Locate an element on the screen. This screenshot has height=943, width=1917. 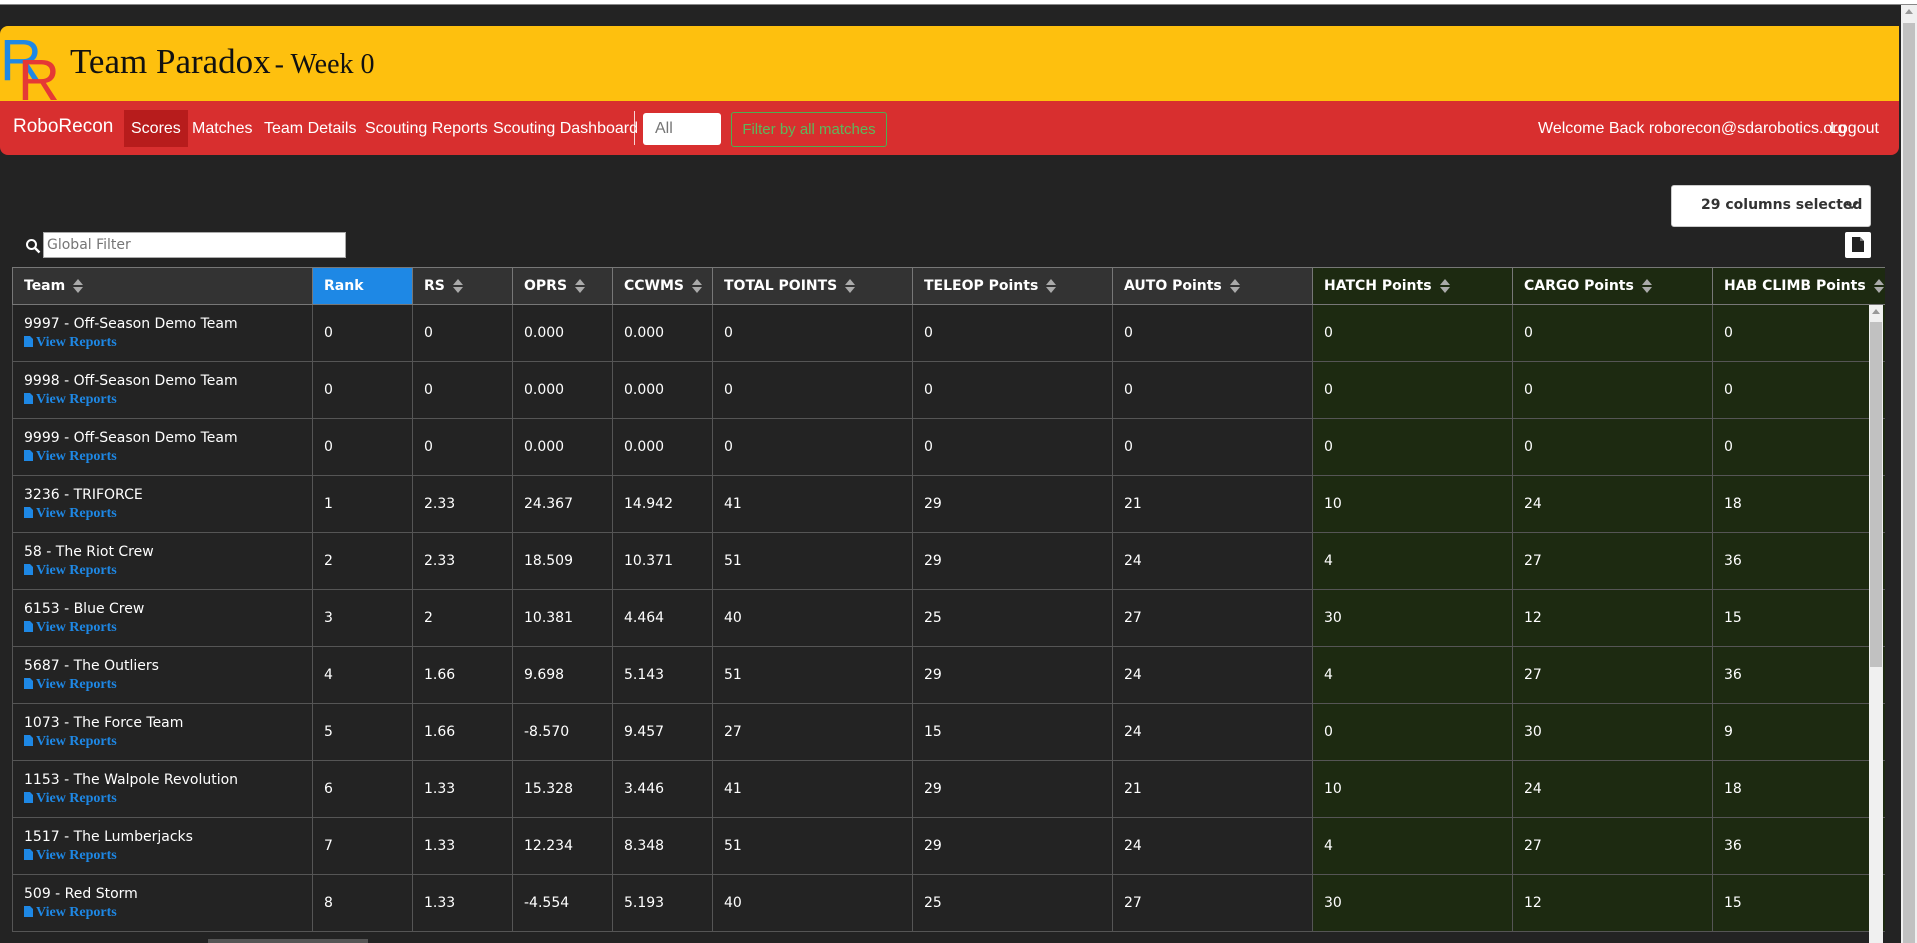
column-header-hab-climb-points: HAB CLIMB Points is located at coordinates (1798, 286).